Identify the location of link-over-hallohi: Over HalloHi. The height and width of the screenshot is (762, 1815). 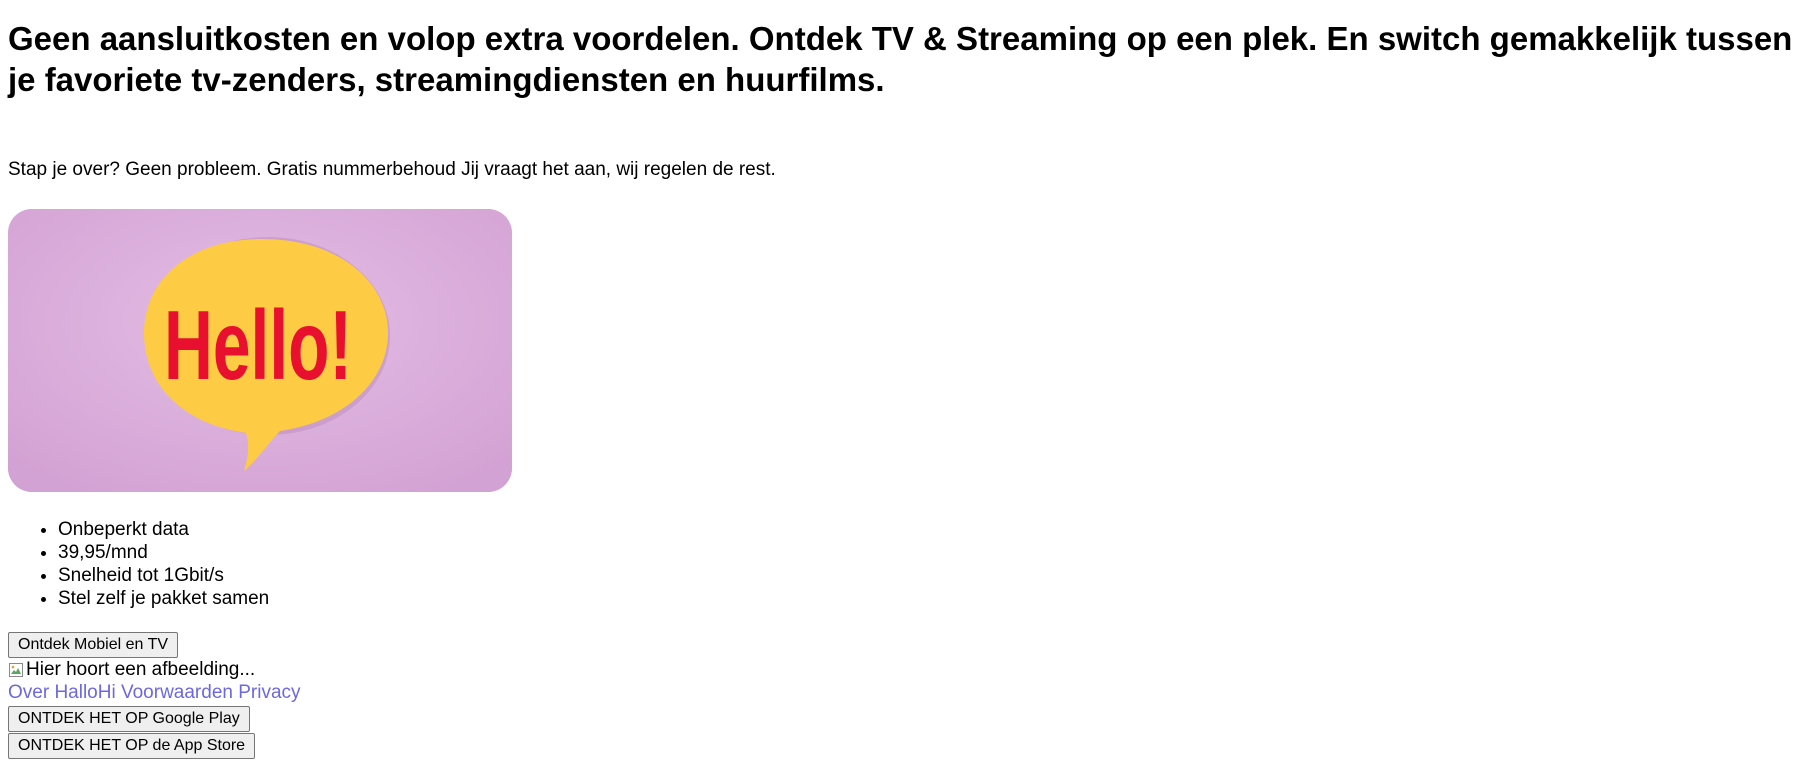
(62, 692).